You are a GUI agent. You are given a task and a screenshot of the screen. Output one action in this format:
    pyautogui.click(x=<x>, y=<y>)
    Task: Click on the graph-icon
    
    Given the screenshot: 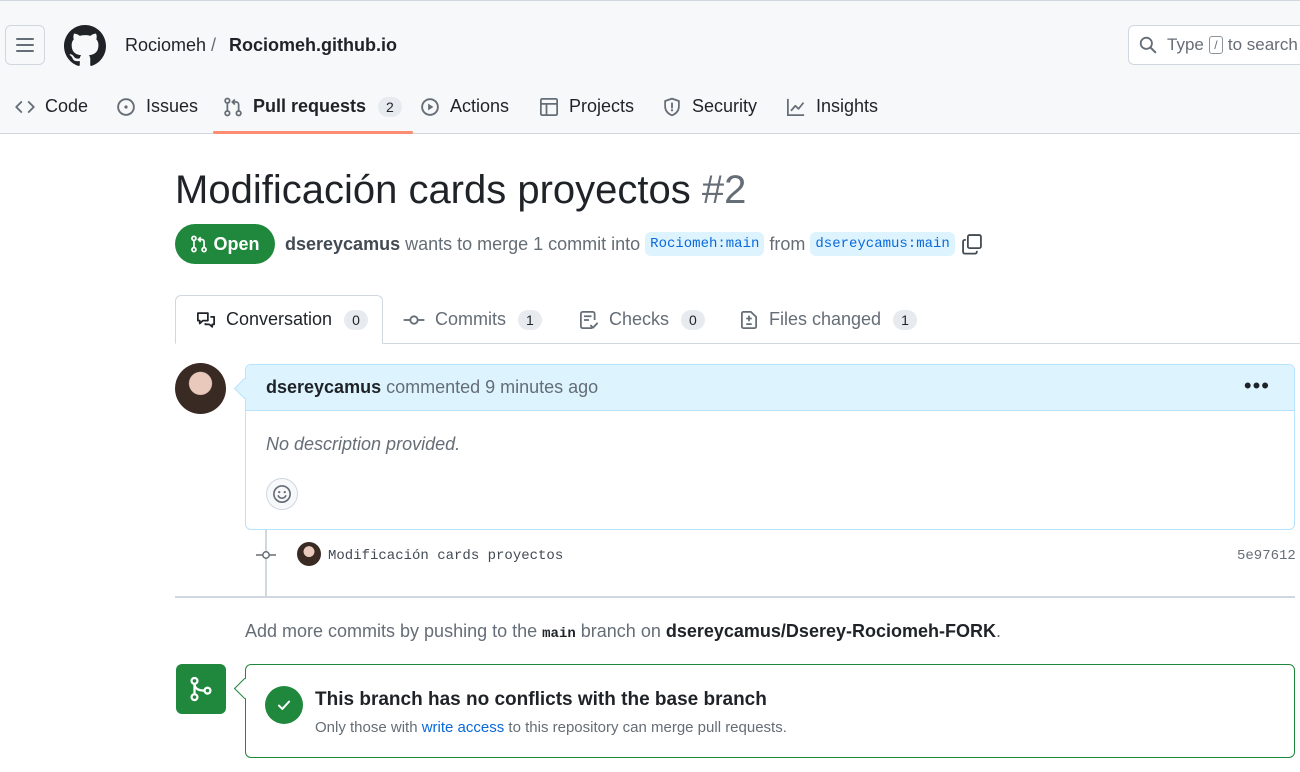 What is the action you would take?
    pyautogui.click(x=796, y=107)
    